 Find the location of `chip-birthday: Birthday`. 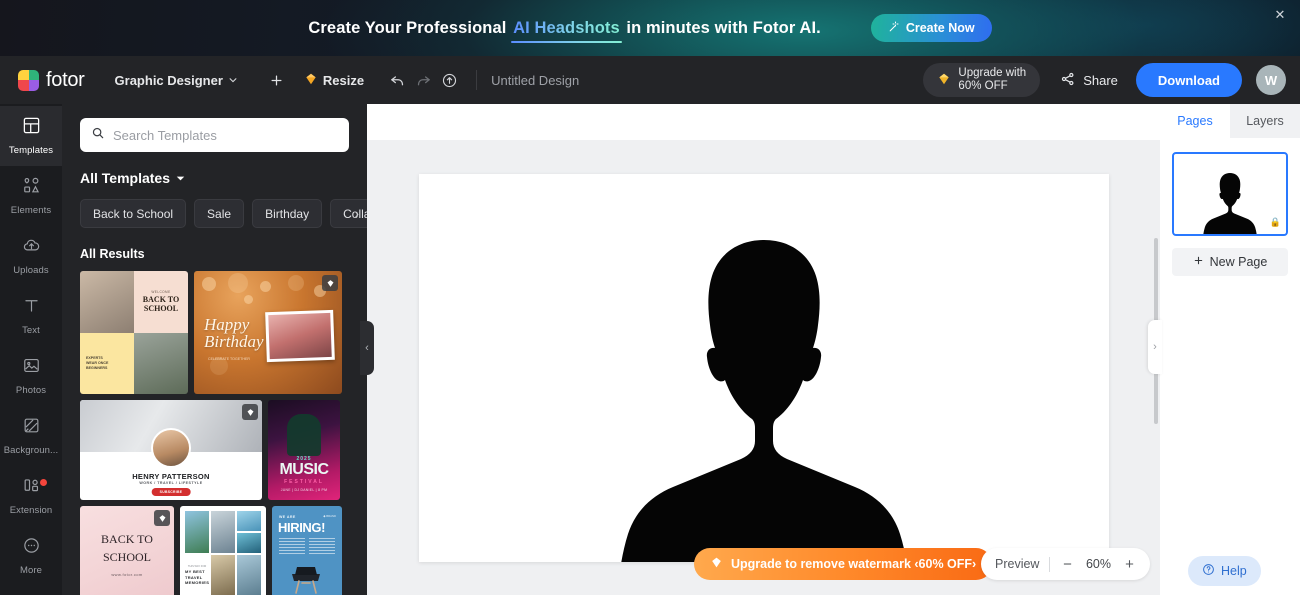

chip-birthday: Birthday is located at coordinates (287, 213).